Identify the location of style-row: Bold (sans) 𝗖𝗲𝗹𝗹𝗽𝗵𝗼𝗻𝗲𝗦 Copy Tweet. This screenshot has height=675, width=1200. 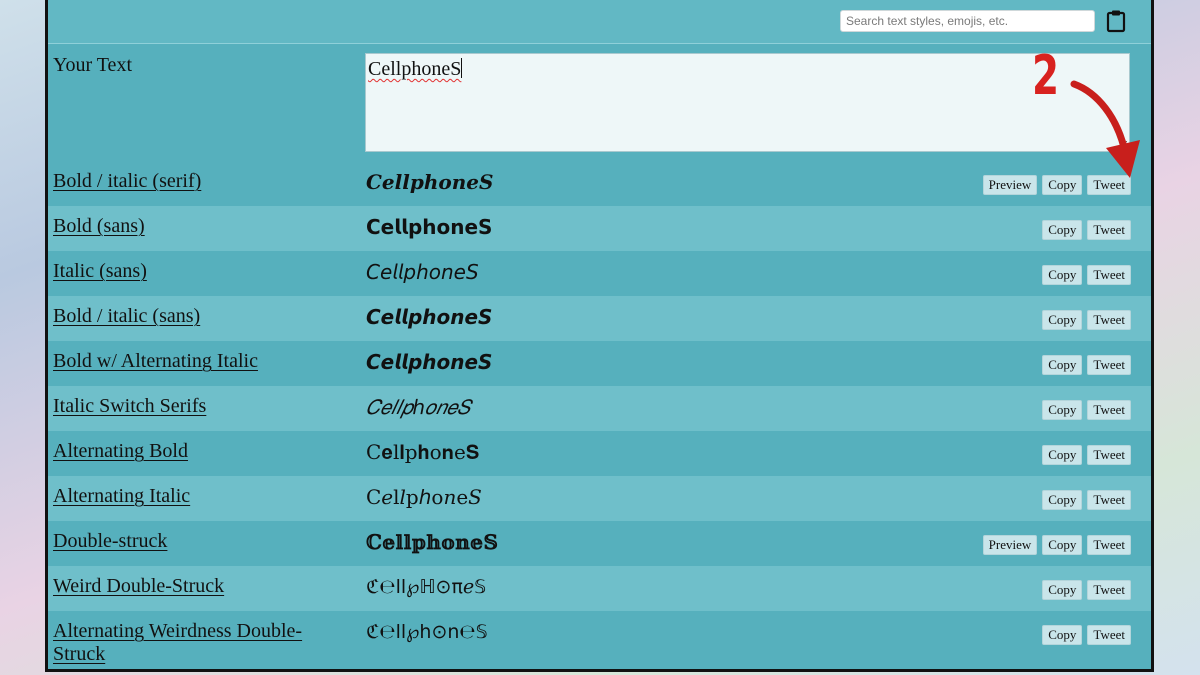
(599, 228).